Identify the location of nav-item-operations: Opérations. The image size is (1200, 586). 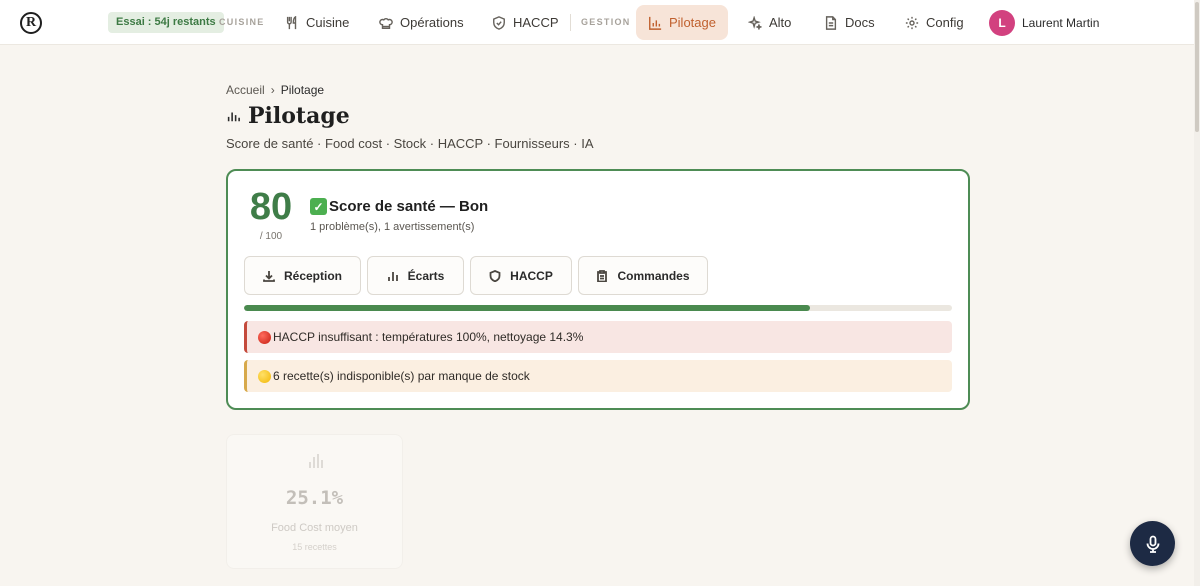
(421, 22).